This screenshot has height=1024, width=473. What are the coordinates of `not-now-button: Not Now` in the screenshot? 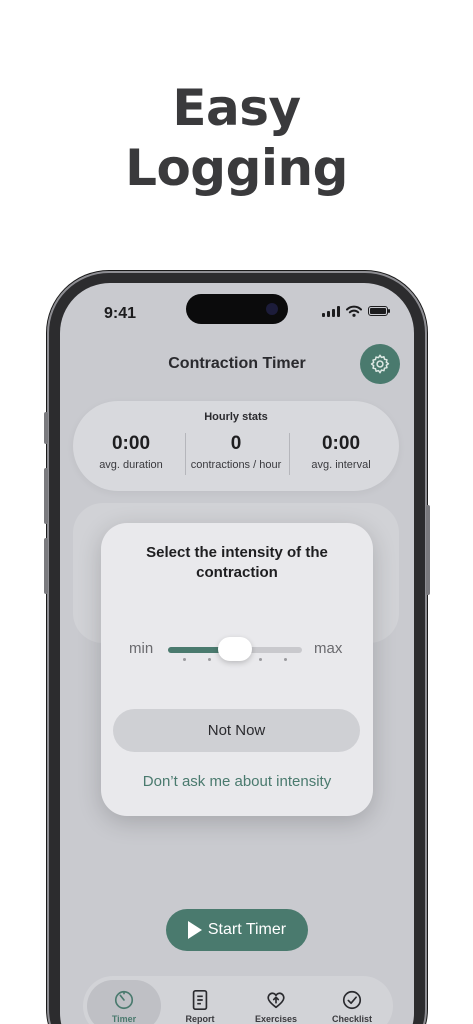 It's located at (236, 730).